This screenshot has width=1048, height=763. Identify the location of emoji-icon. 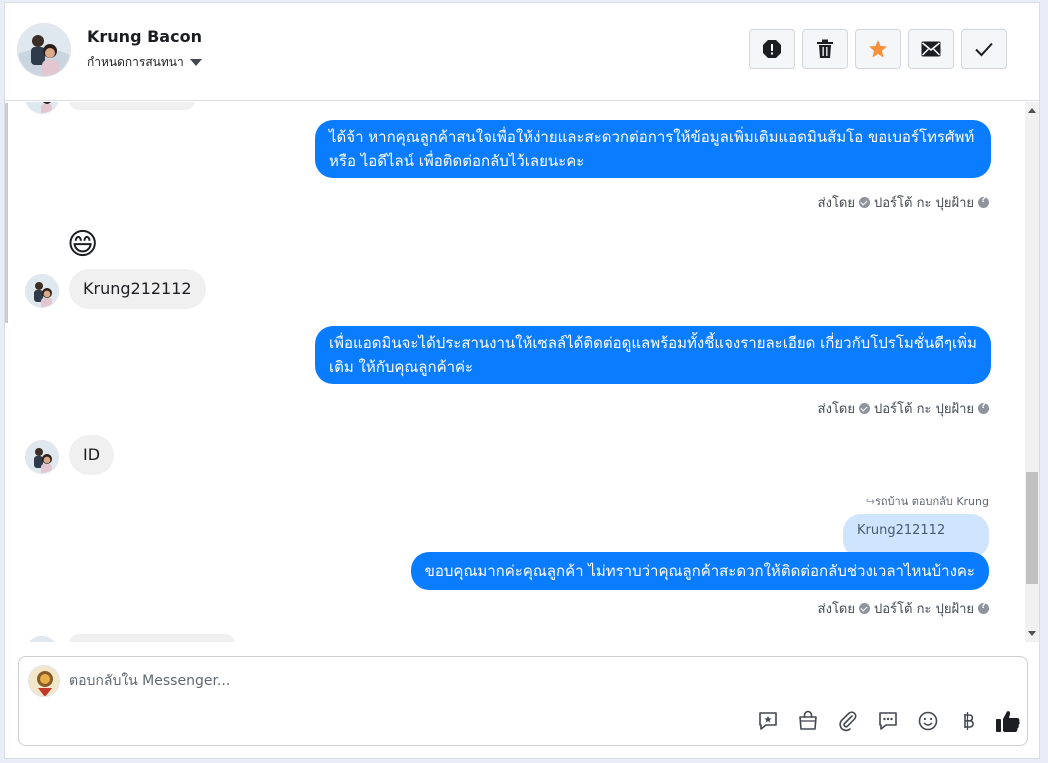
(928, 721).